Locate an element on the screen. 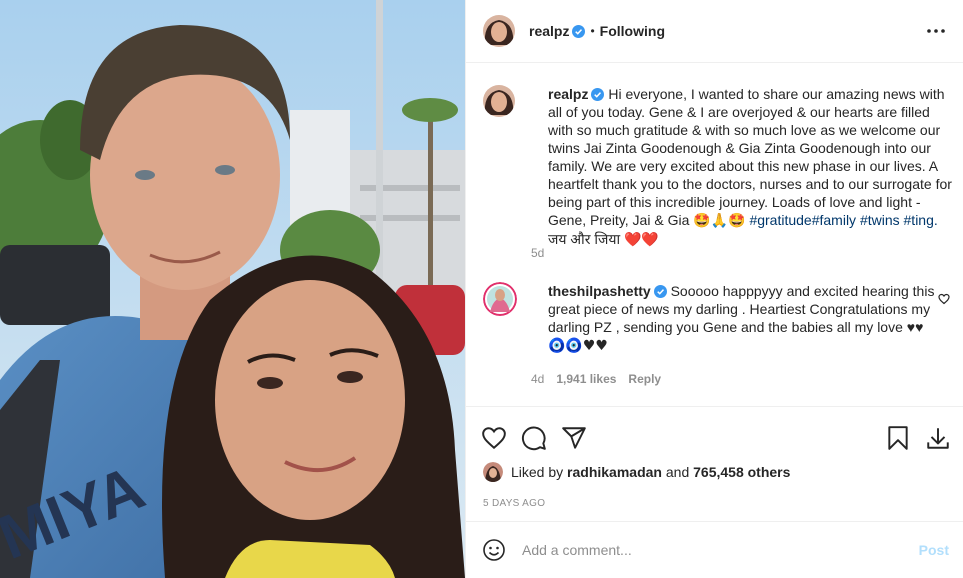  username: realpz is located at coordinates (549, 31).